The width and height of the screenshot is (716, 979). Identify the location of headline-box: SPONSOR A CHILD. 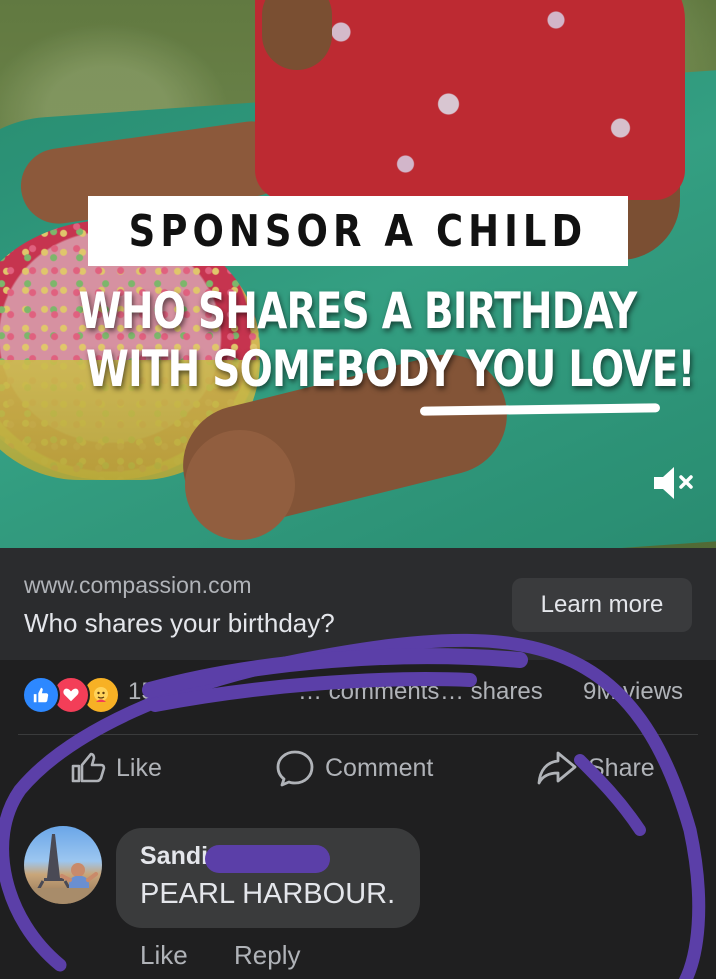
(358, 231).